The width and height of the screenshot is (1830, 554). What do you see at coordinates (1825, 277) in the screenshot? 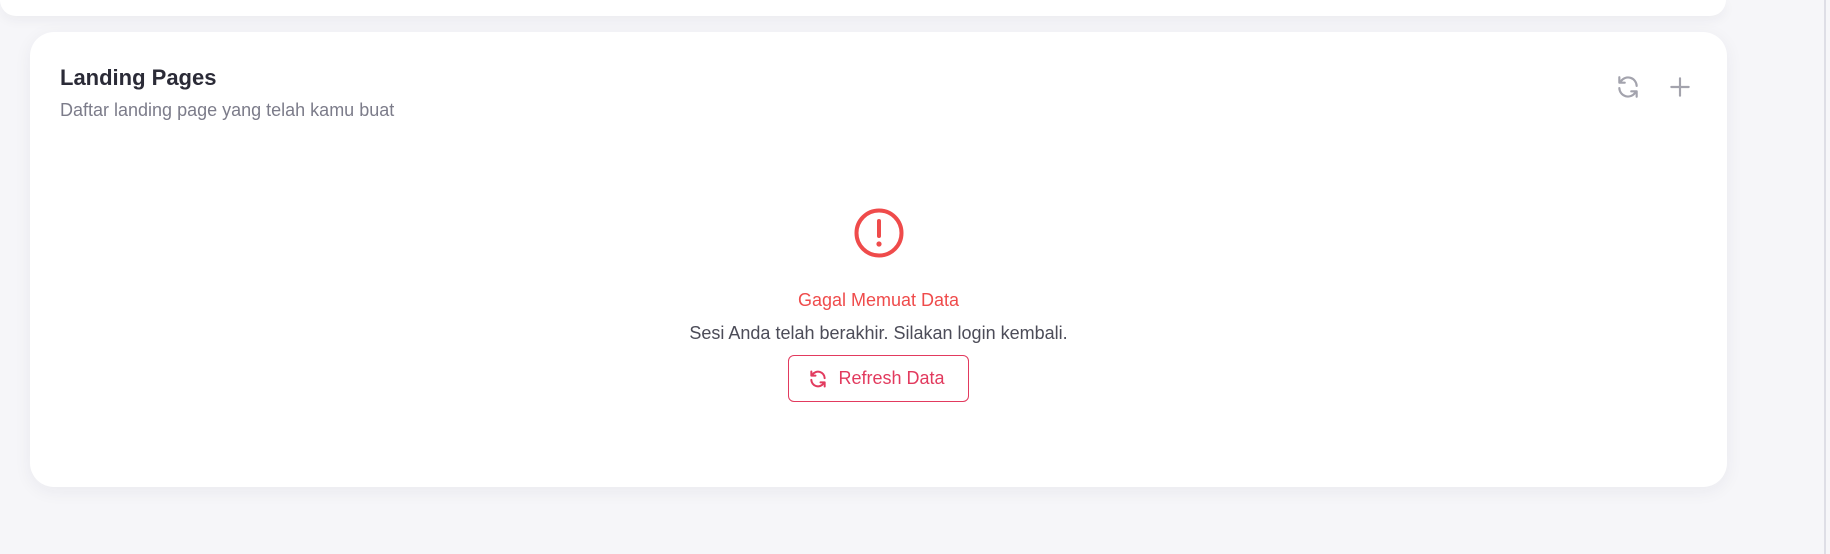
I see `scrollbar-divider` at bounding box center [1825, 277].